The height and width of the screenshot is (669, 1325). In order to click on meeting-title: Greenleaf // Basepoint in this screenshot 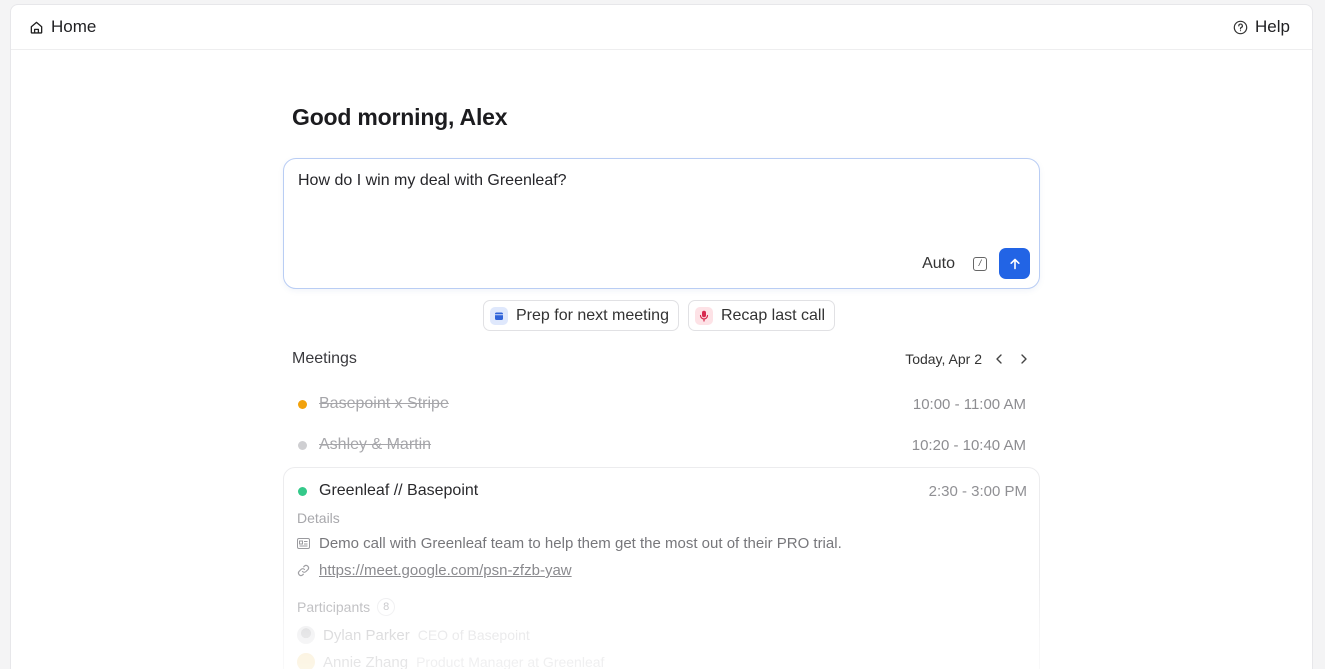, I will do `click(388, 491)`.